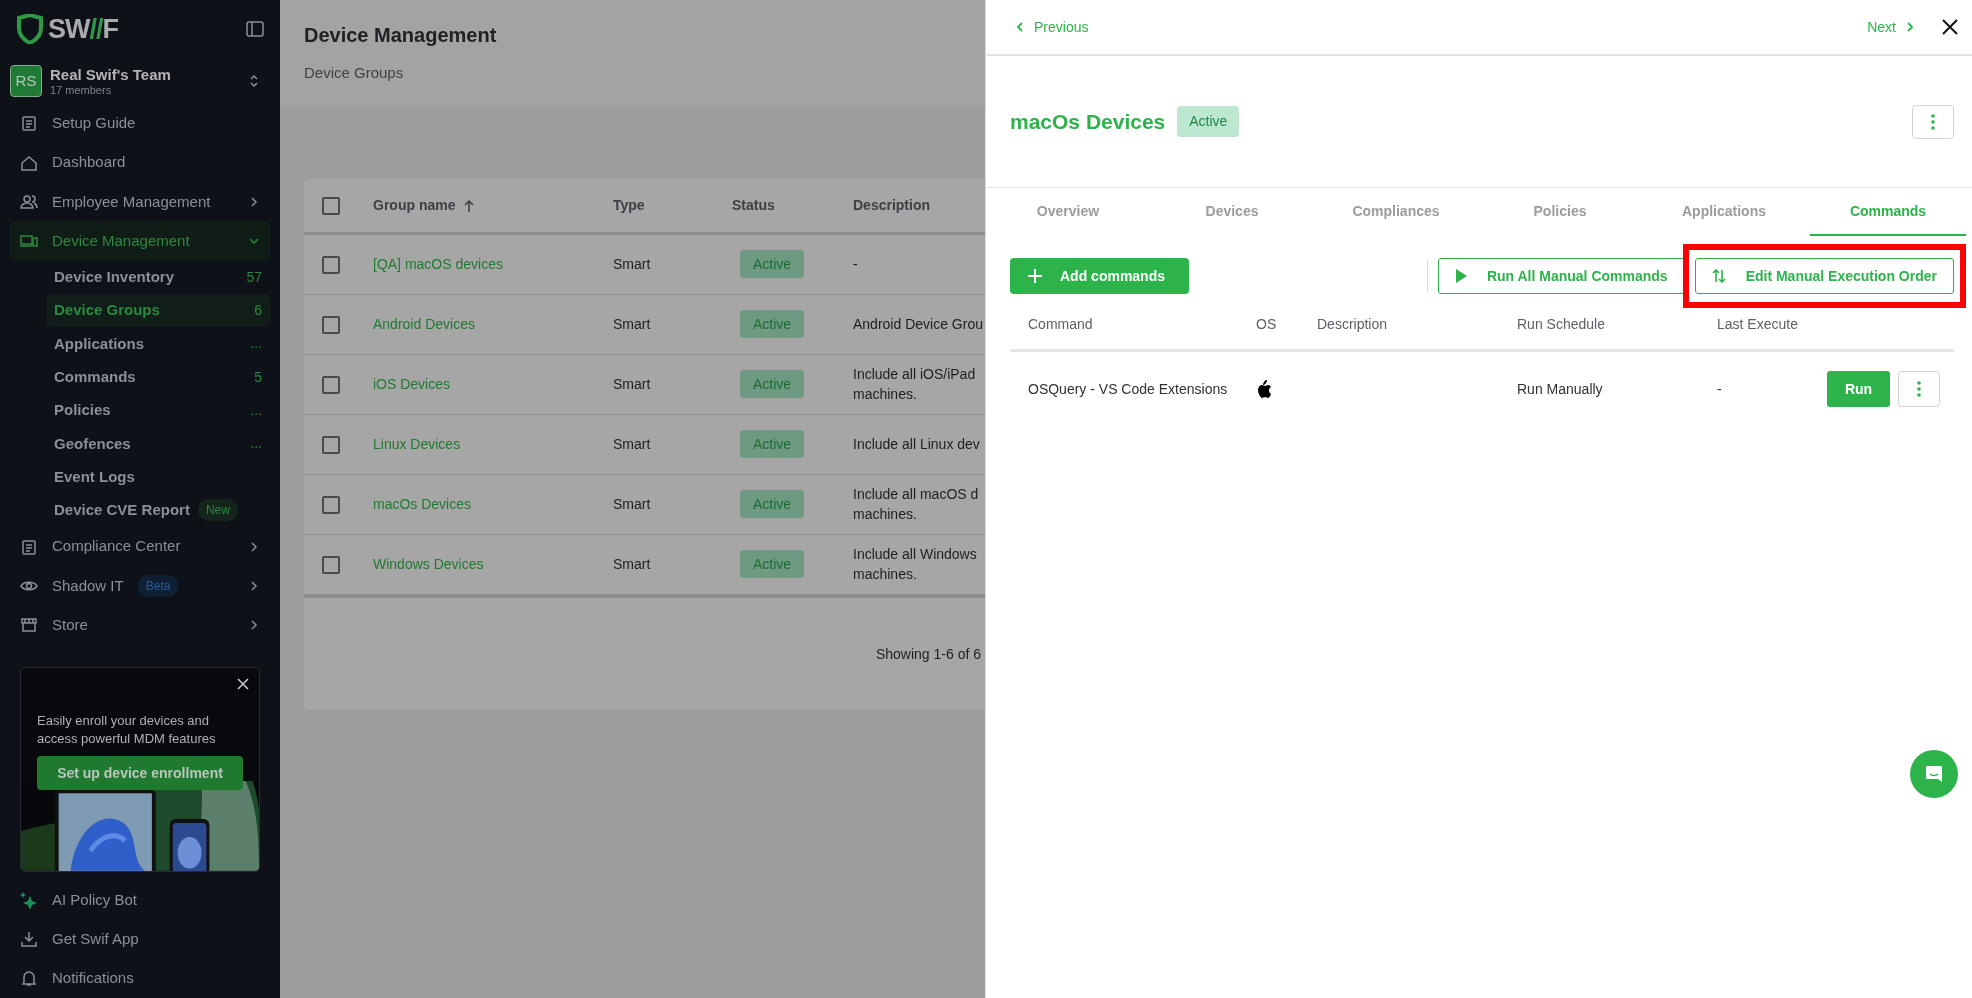 This screenshot has height=998, width=1972. What do you see at coordinates (1724, 212) in the screenshot?
I see `tab: Applications` at bounding box center [1724, 212].